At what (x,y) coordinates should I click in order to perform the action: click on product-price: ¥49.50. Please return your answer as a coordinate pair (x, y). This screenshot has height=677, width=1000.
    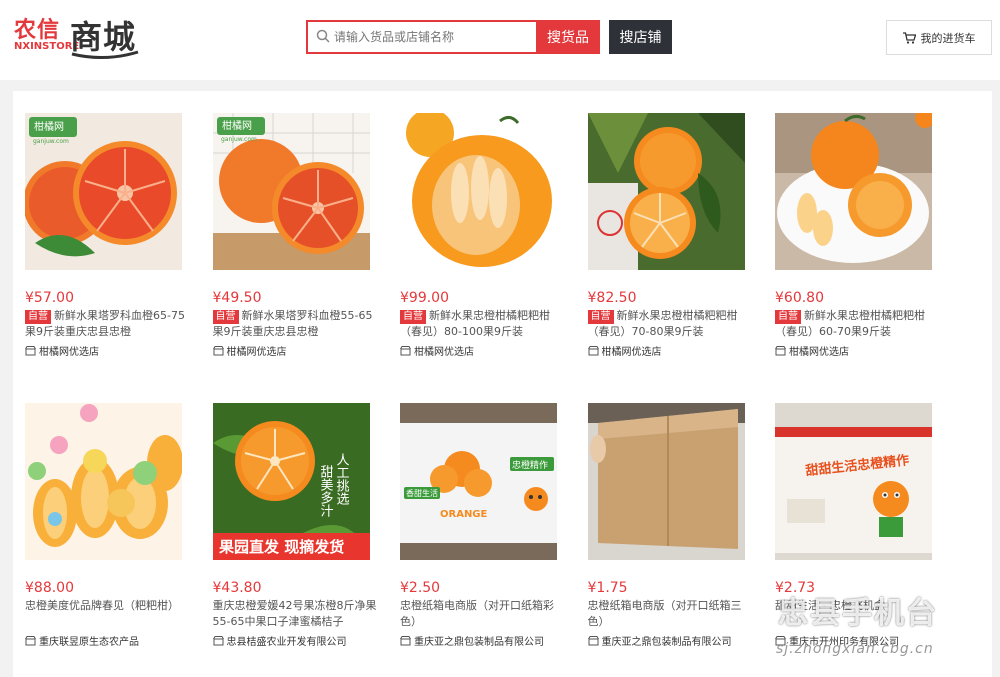
    Looking at the image, I should click on (237, 298).